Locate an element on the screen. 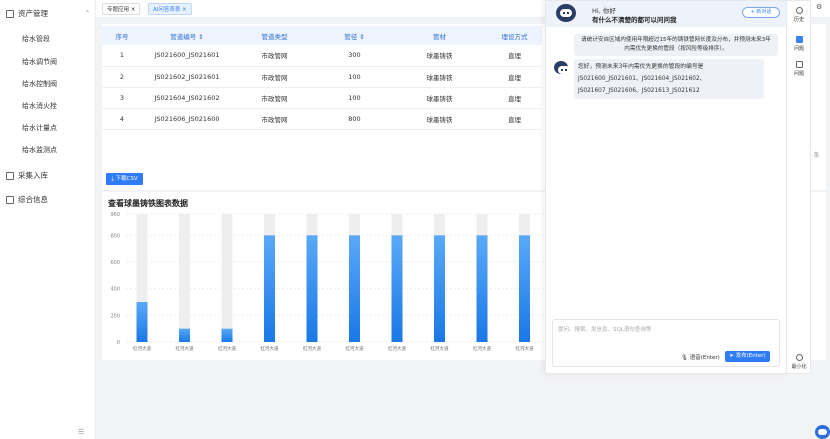 The width and height of the screenshot is (830, 439). table-row: 3 JS021604_JS021602 市政管网 100 球墨铸铁 直埋 is located at coordinates (322, 98).